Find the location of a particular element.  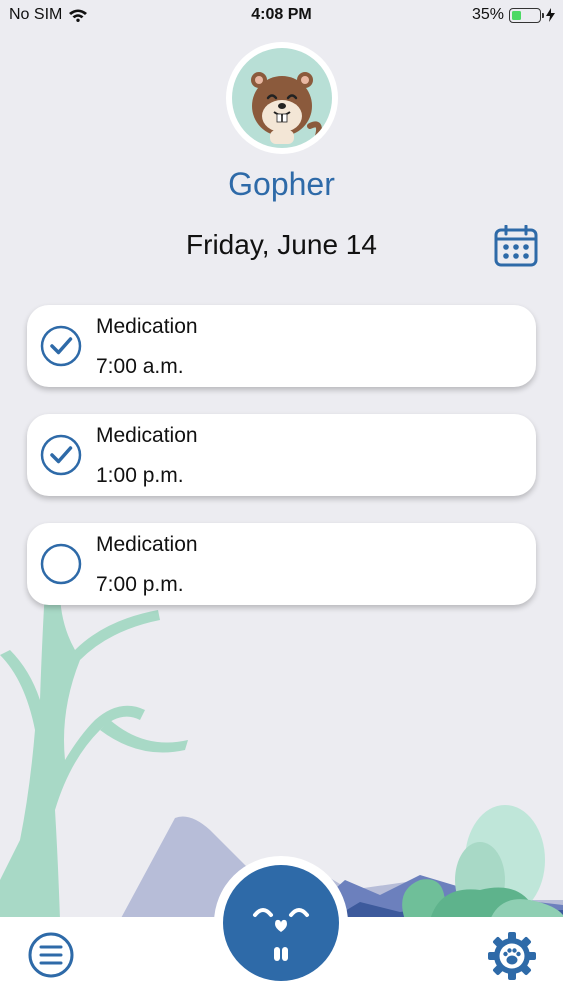

status-right: 35% is located at coordinates (513, 15).